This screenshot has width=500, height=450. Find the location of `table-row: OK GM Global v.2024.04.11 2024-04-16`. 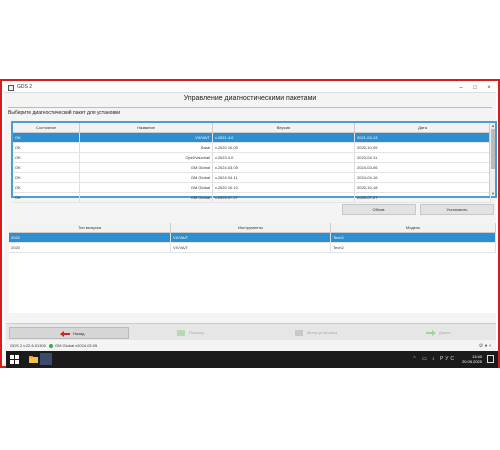

table-row: OK GM Global v.2024.04.11 2024-04-16 is located at coordinates (252, 178).